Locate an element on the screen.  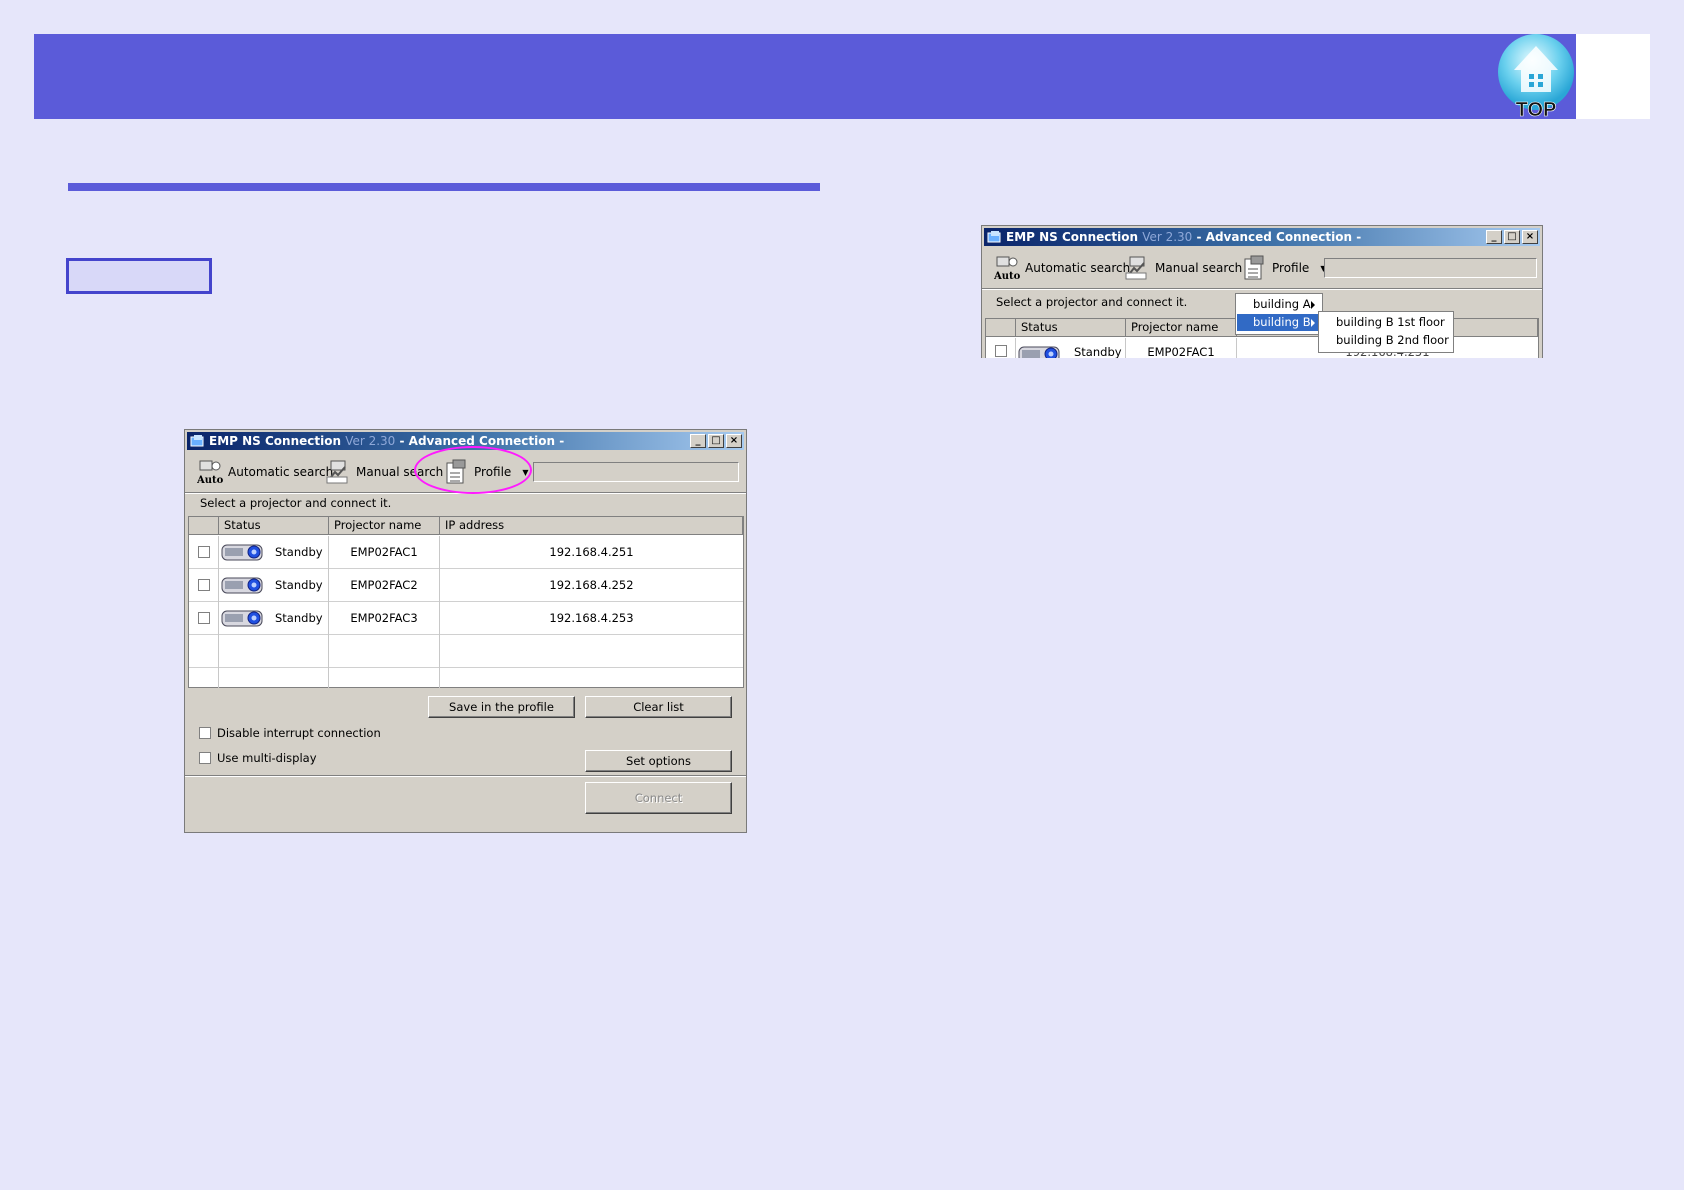
ip-address: 192.168.4.253 is located at coordinates (591, 618).